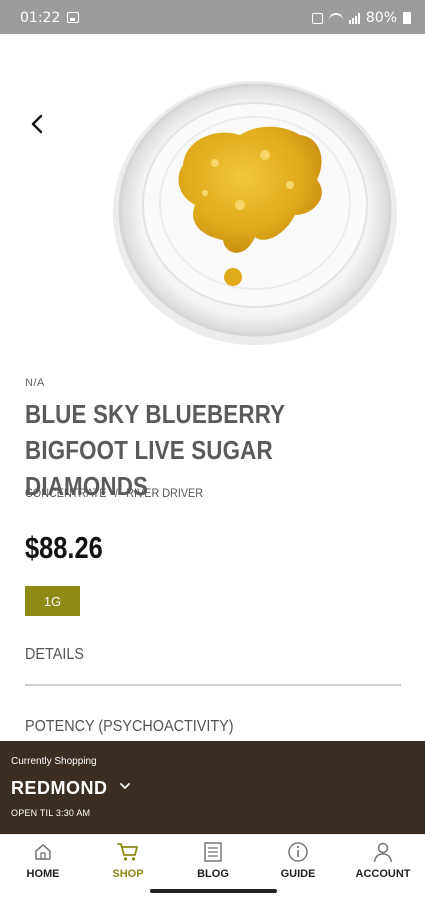 This screenshot has height=900, width=425. I want to click on status-bar: 01:22 80%, so click(212, 17).